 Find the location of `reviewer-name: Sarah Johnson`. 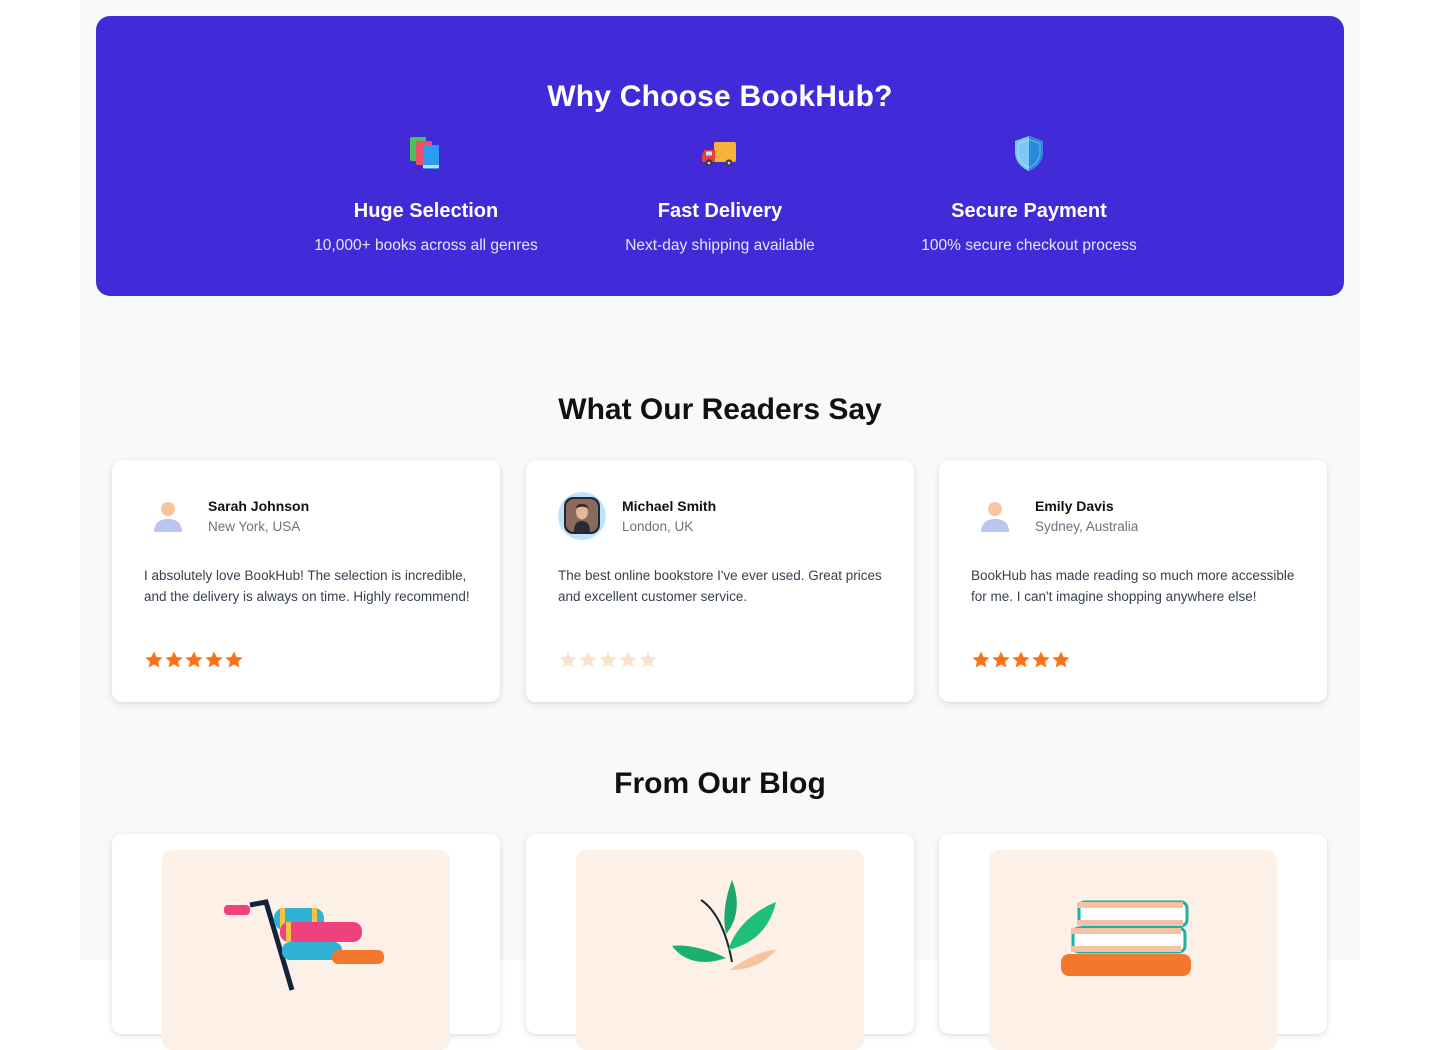

reviewer-name: Sarah Johnson is located at coordinates (259, 506).